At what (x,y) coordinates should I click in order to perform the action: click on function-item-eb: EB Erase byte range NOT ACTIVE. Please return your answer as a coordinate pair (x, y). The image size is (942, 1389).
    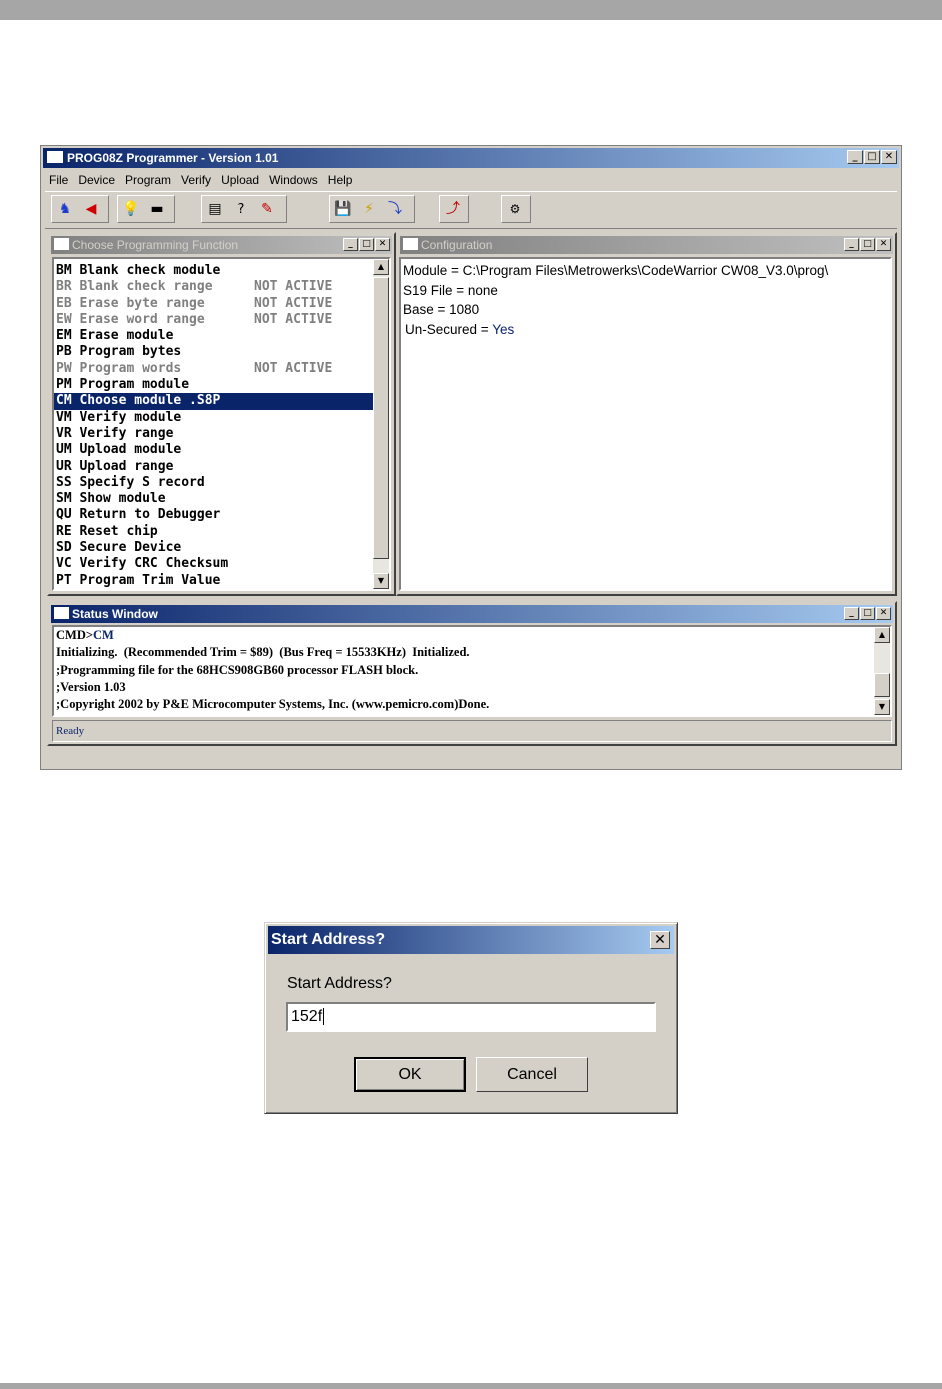
    Looking at the image, I should click on (213, 304).